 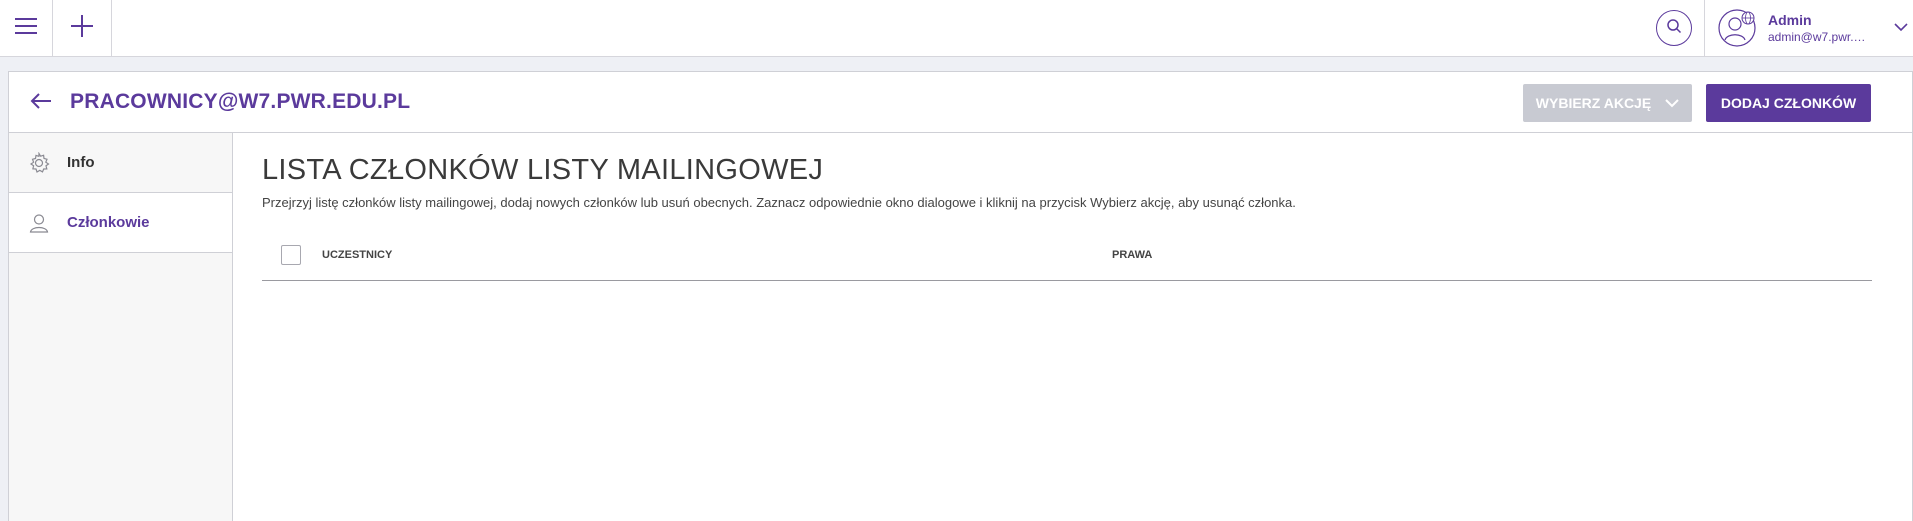 I want to click on select-all-checkbox, so click(x=291, y=255).